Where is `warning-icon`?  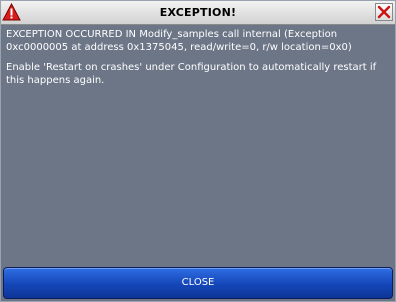 warning-icon is located at coordinates (11, 11).